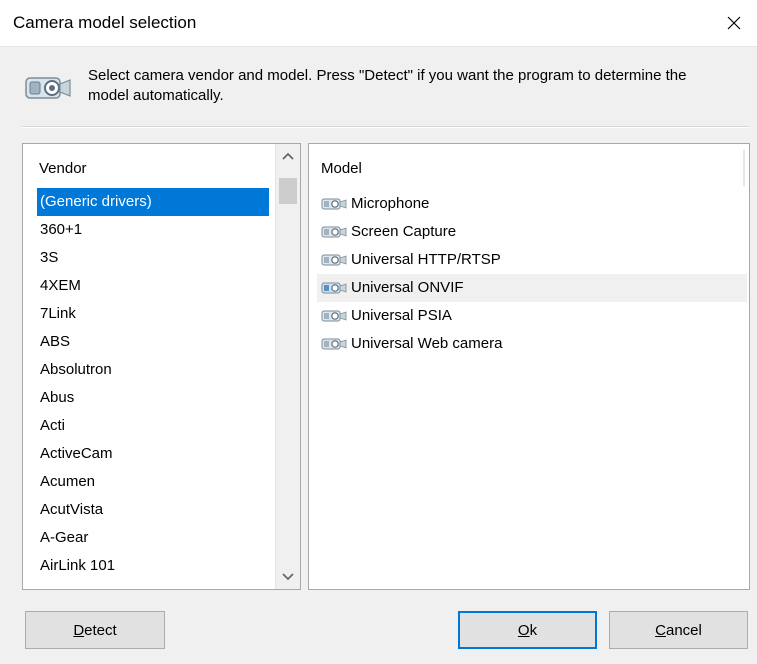 This screenshot has height=664, width=757. I want to click on cancel-label: ancel, so click(683, 630).